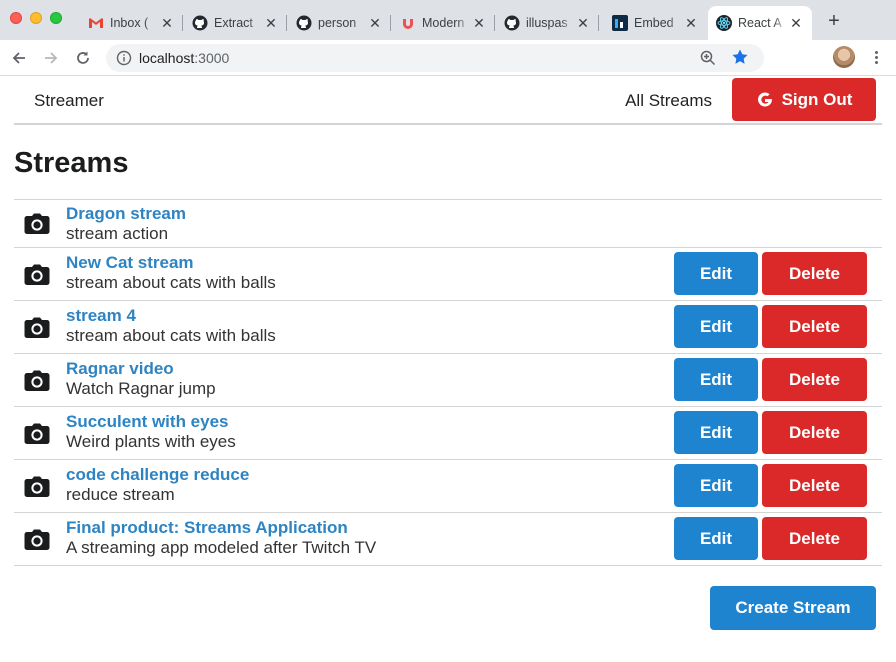  I want to click on tab-title: Extract, so click(233, 23).